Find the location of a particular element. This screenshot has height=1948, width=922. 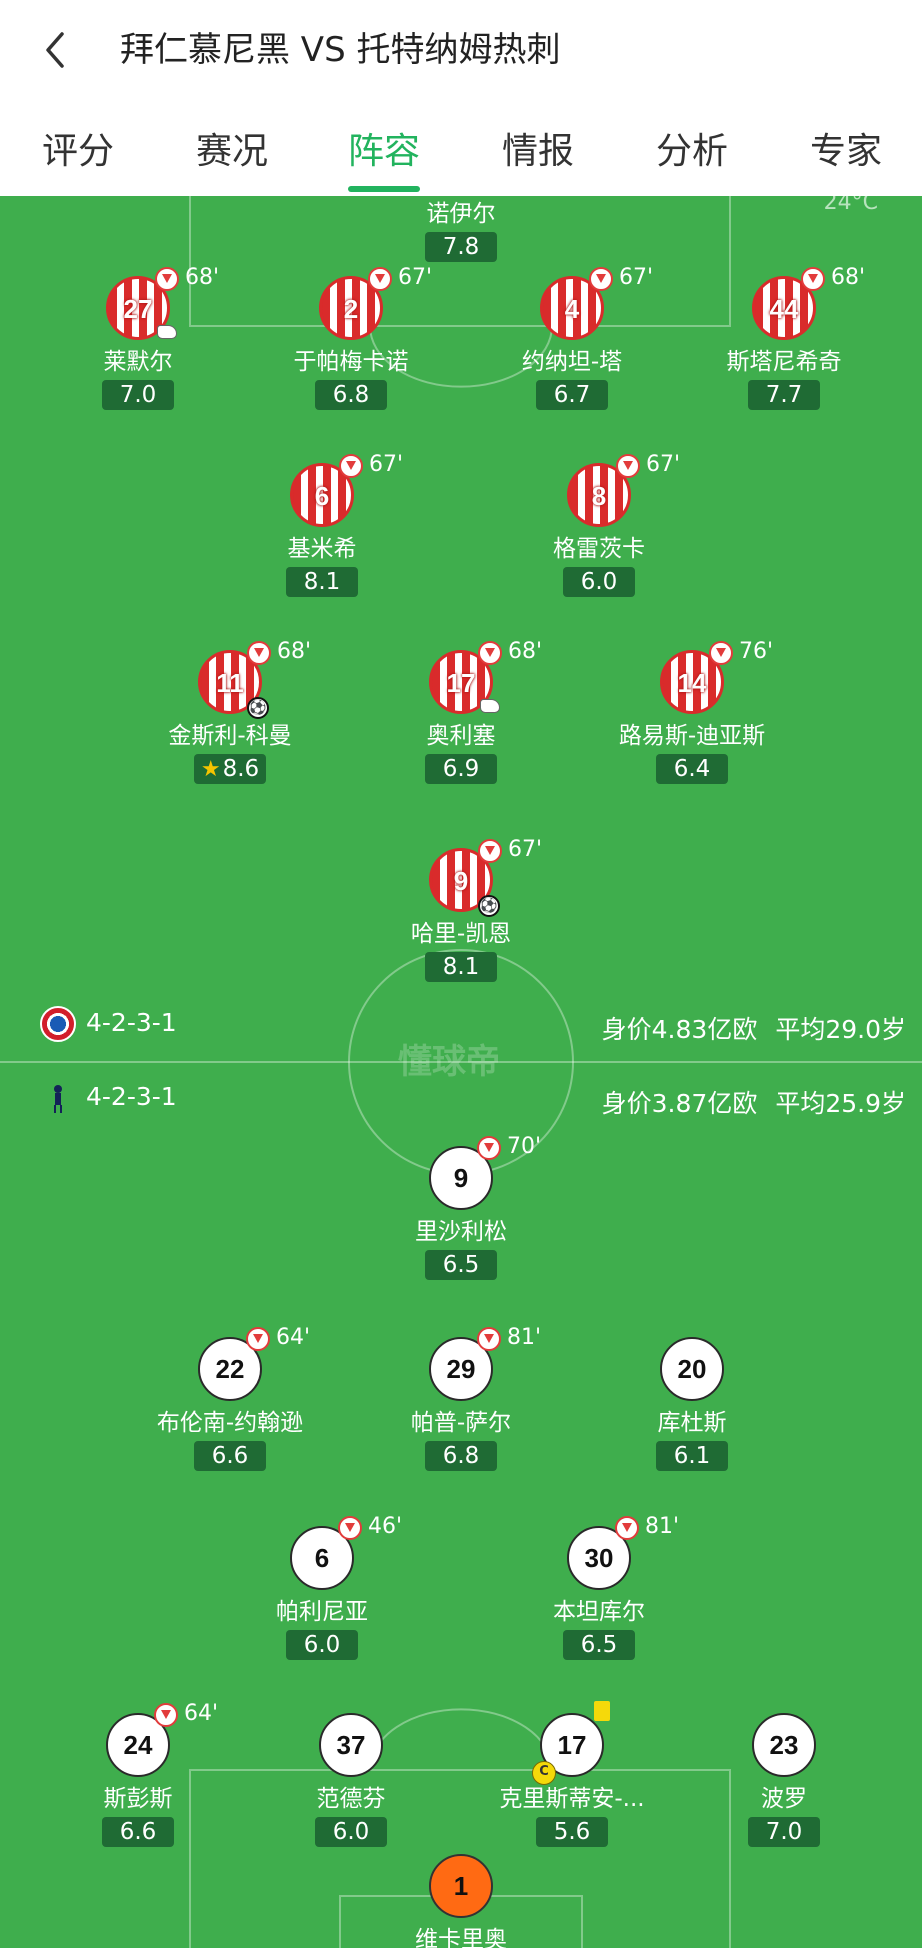

tab-lineup: 阵容 is located at coordinates (384, 148).